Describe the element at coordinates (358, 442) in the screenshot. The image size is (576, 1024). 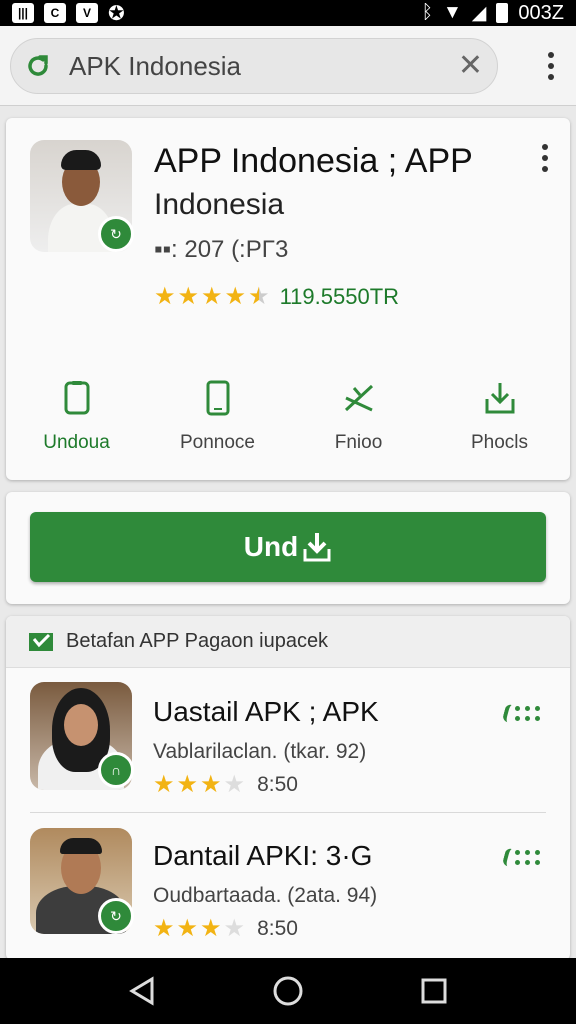
I see `action-label: Fnioo` at that location.